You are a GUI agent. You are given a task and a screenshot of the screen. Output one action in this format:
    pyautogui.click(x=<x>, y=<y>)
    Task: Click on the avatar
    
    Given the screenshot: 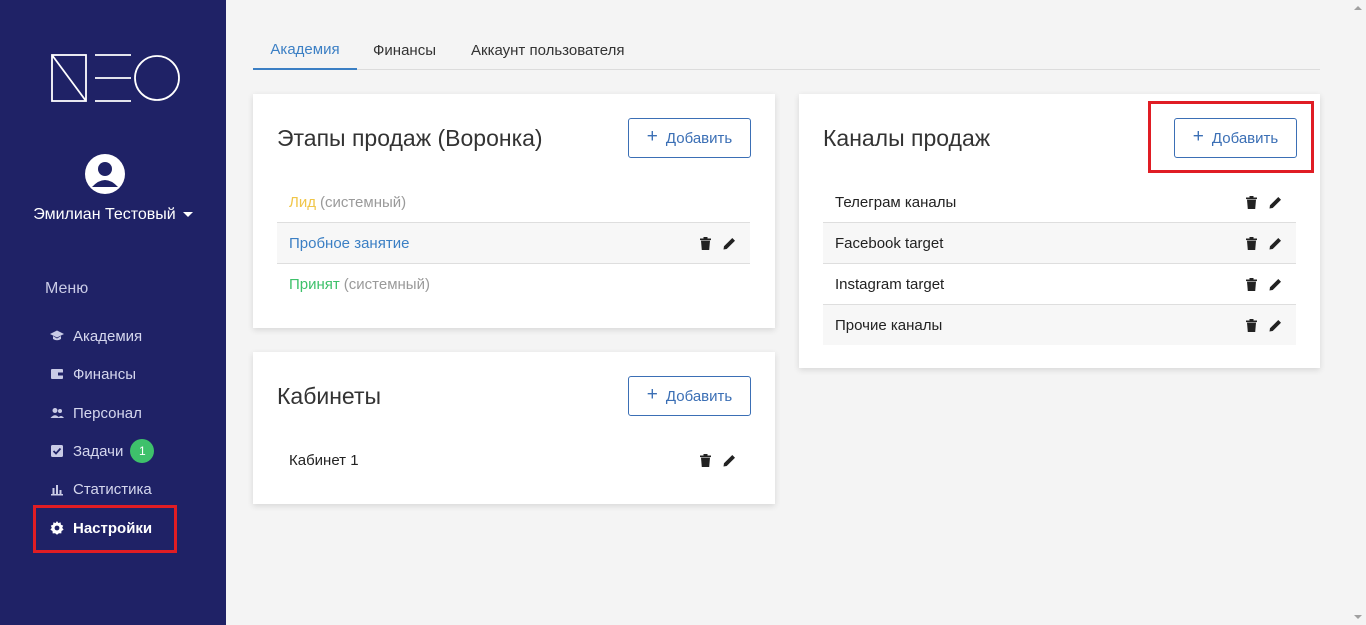 What is the action you would take?
    pyautogui.click(x=105, y=174)
    